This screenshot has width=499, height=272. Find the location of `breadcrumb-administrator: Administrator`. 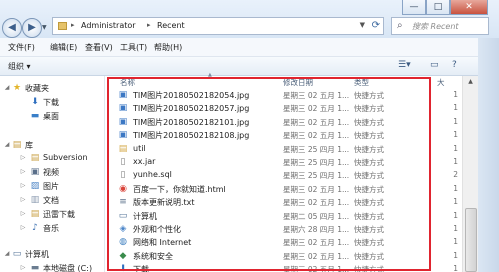

breadcrumb-administrator: Administrator is located at coordinates (108, 25).